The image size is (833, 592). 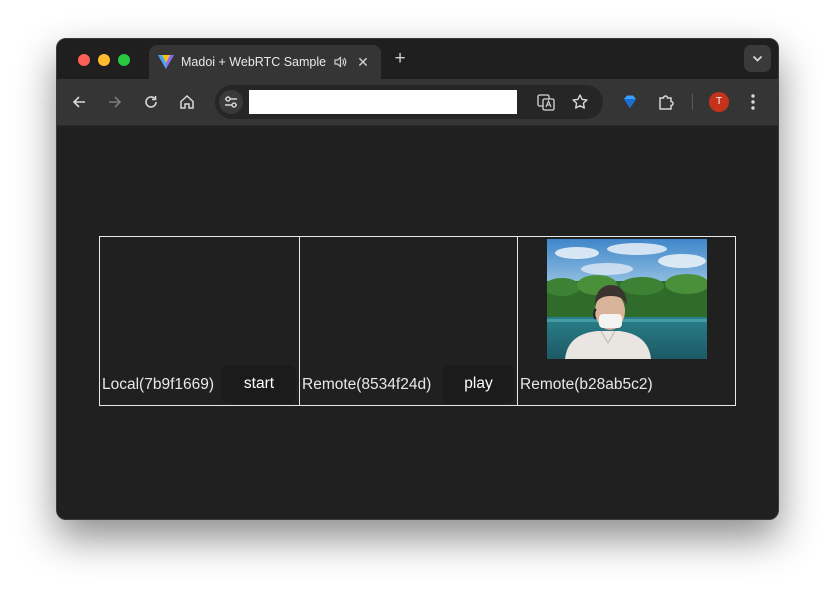 I want to click on extensions-puzzle-icon, so click(x=666, y=102).